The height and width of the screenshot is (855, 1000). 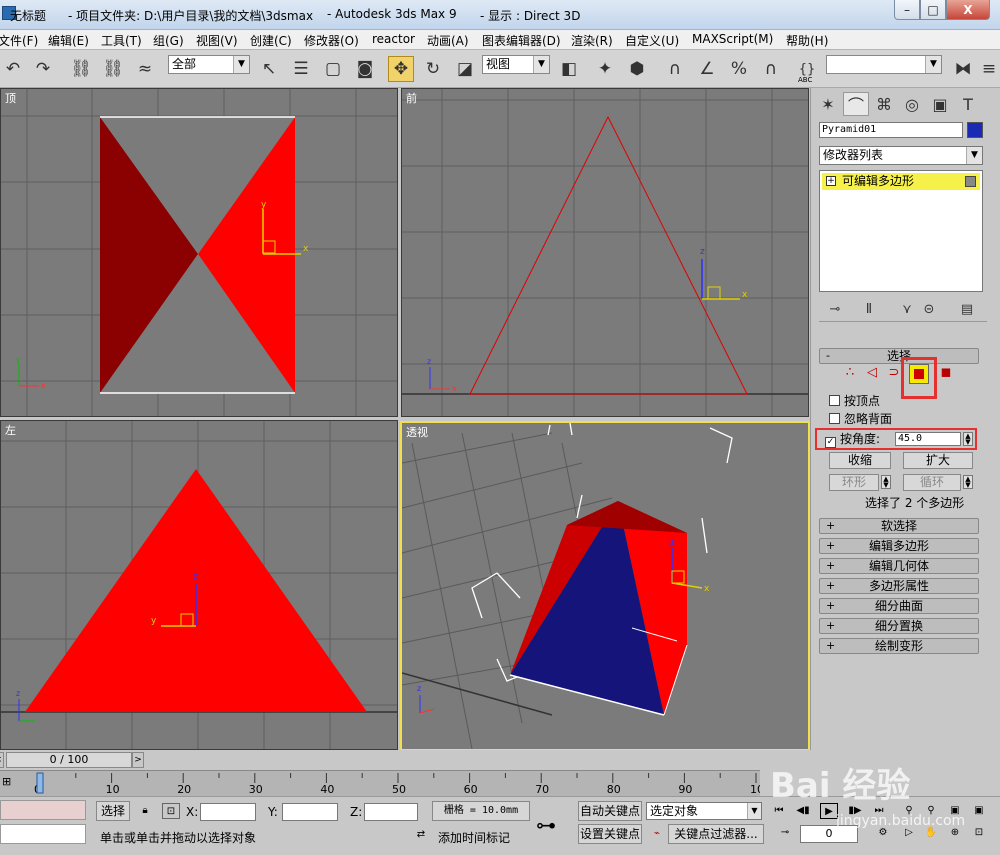 What do you see at coordinates (899, 526) in the screenshot?
I see `rollout-header-0: + 软选择` at bounding box center [899, 526].